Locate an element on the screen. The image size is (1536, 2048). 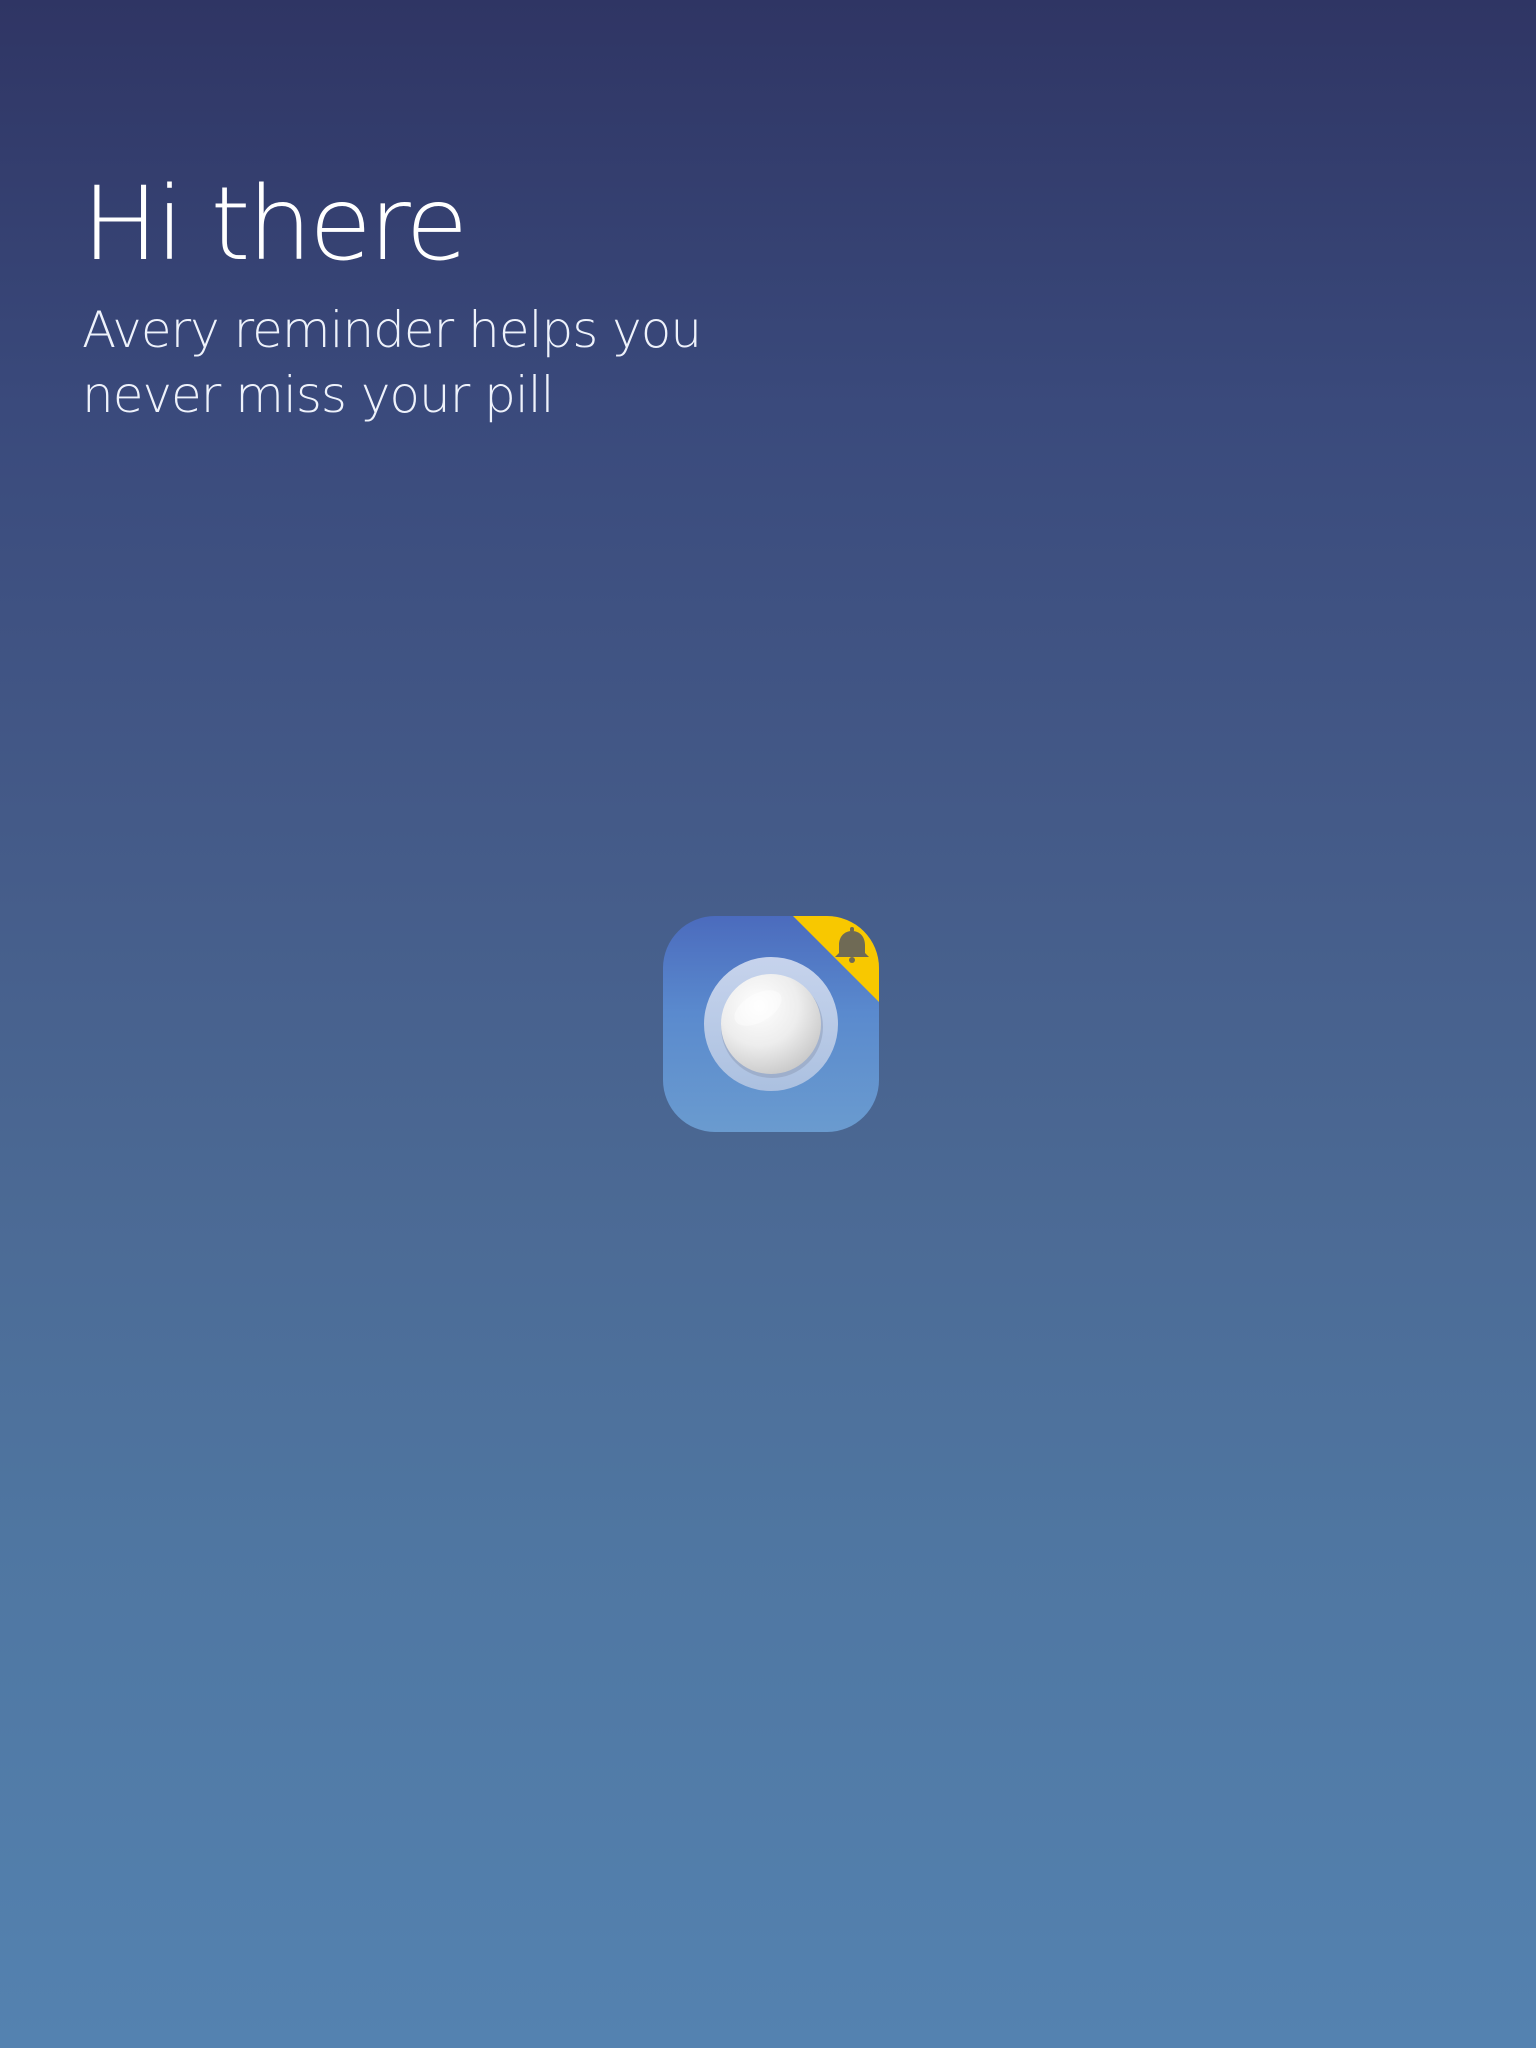
app-icon is located at coordinates (771, 1024).